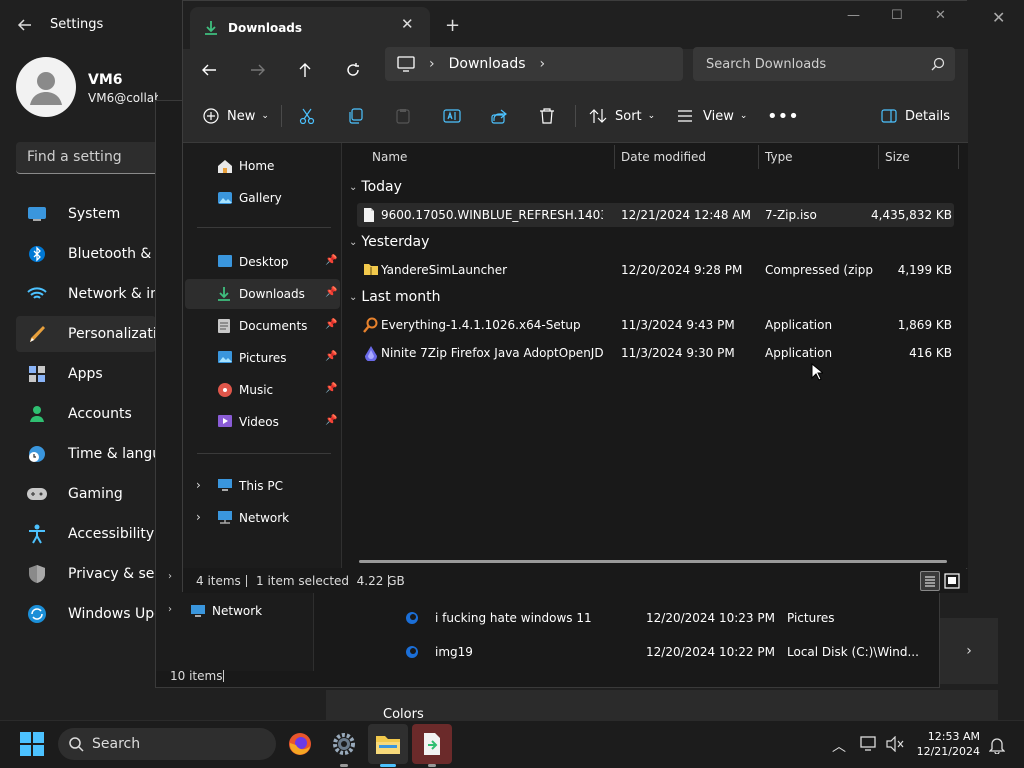  I want to click on firefox-icon, so click(300, 744).